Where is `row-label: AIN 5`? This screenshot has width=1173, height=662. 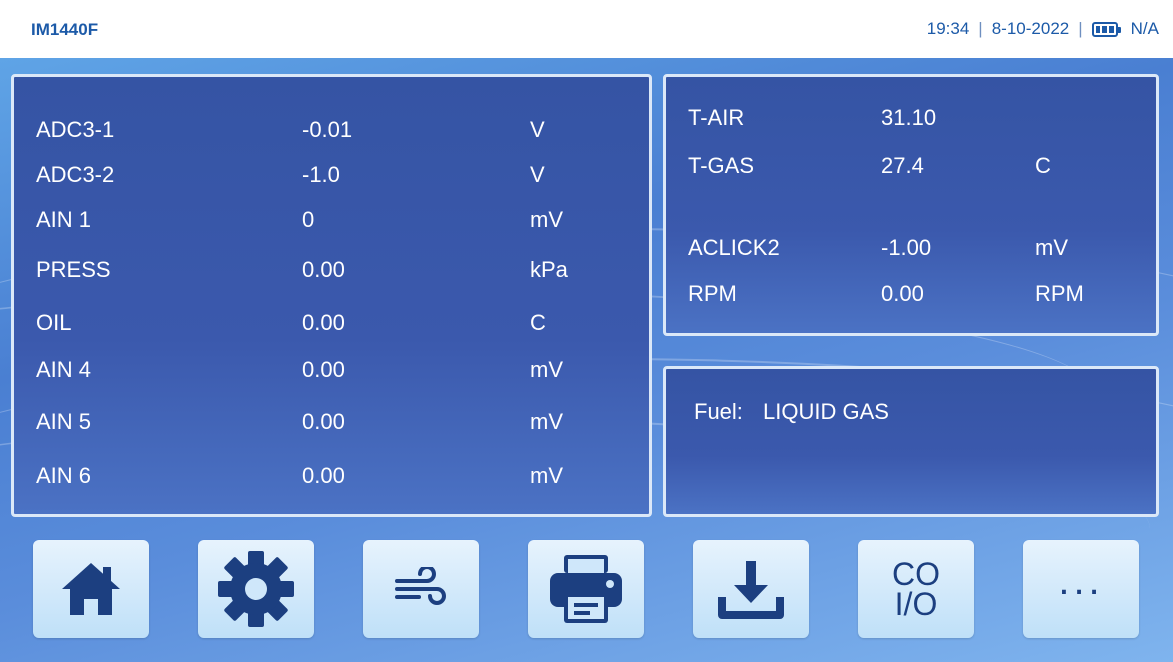
row-label: AIN 5 is located at coordinates (64, 421).